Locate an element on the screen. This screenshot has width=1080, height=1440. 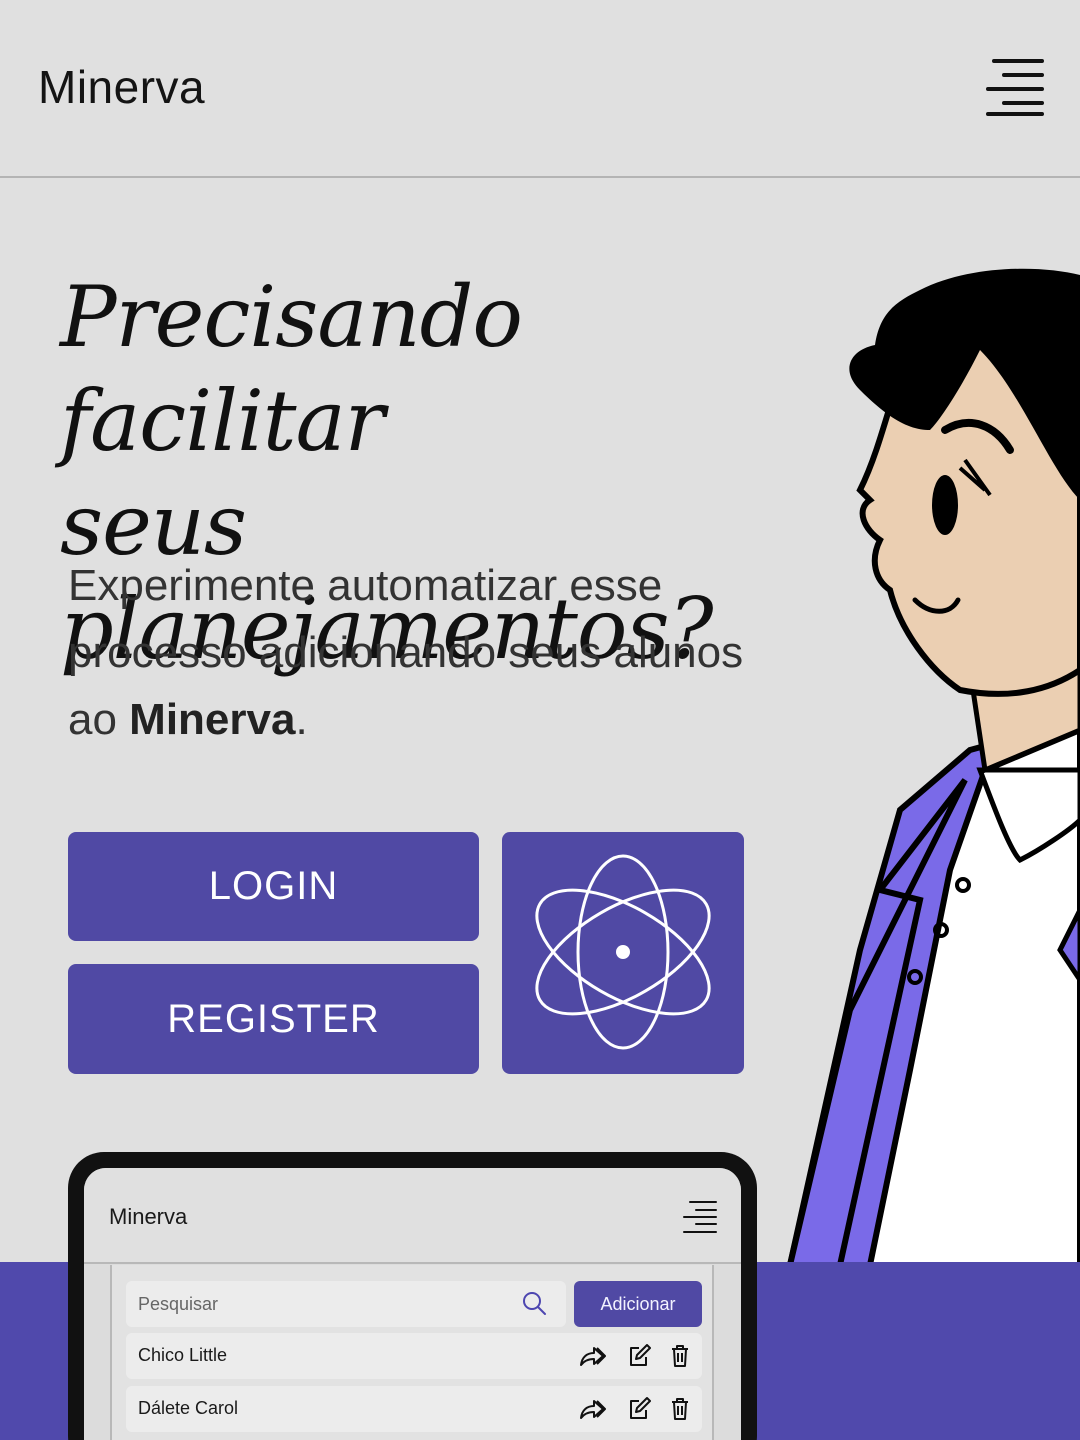
student-name: Dálete Carol is located at coordinates (188, 1408).